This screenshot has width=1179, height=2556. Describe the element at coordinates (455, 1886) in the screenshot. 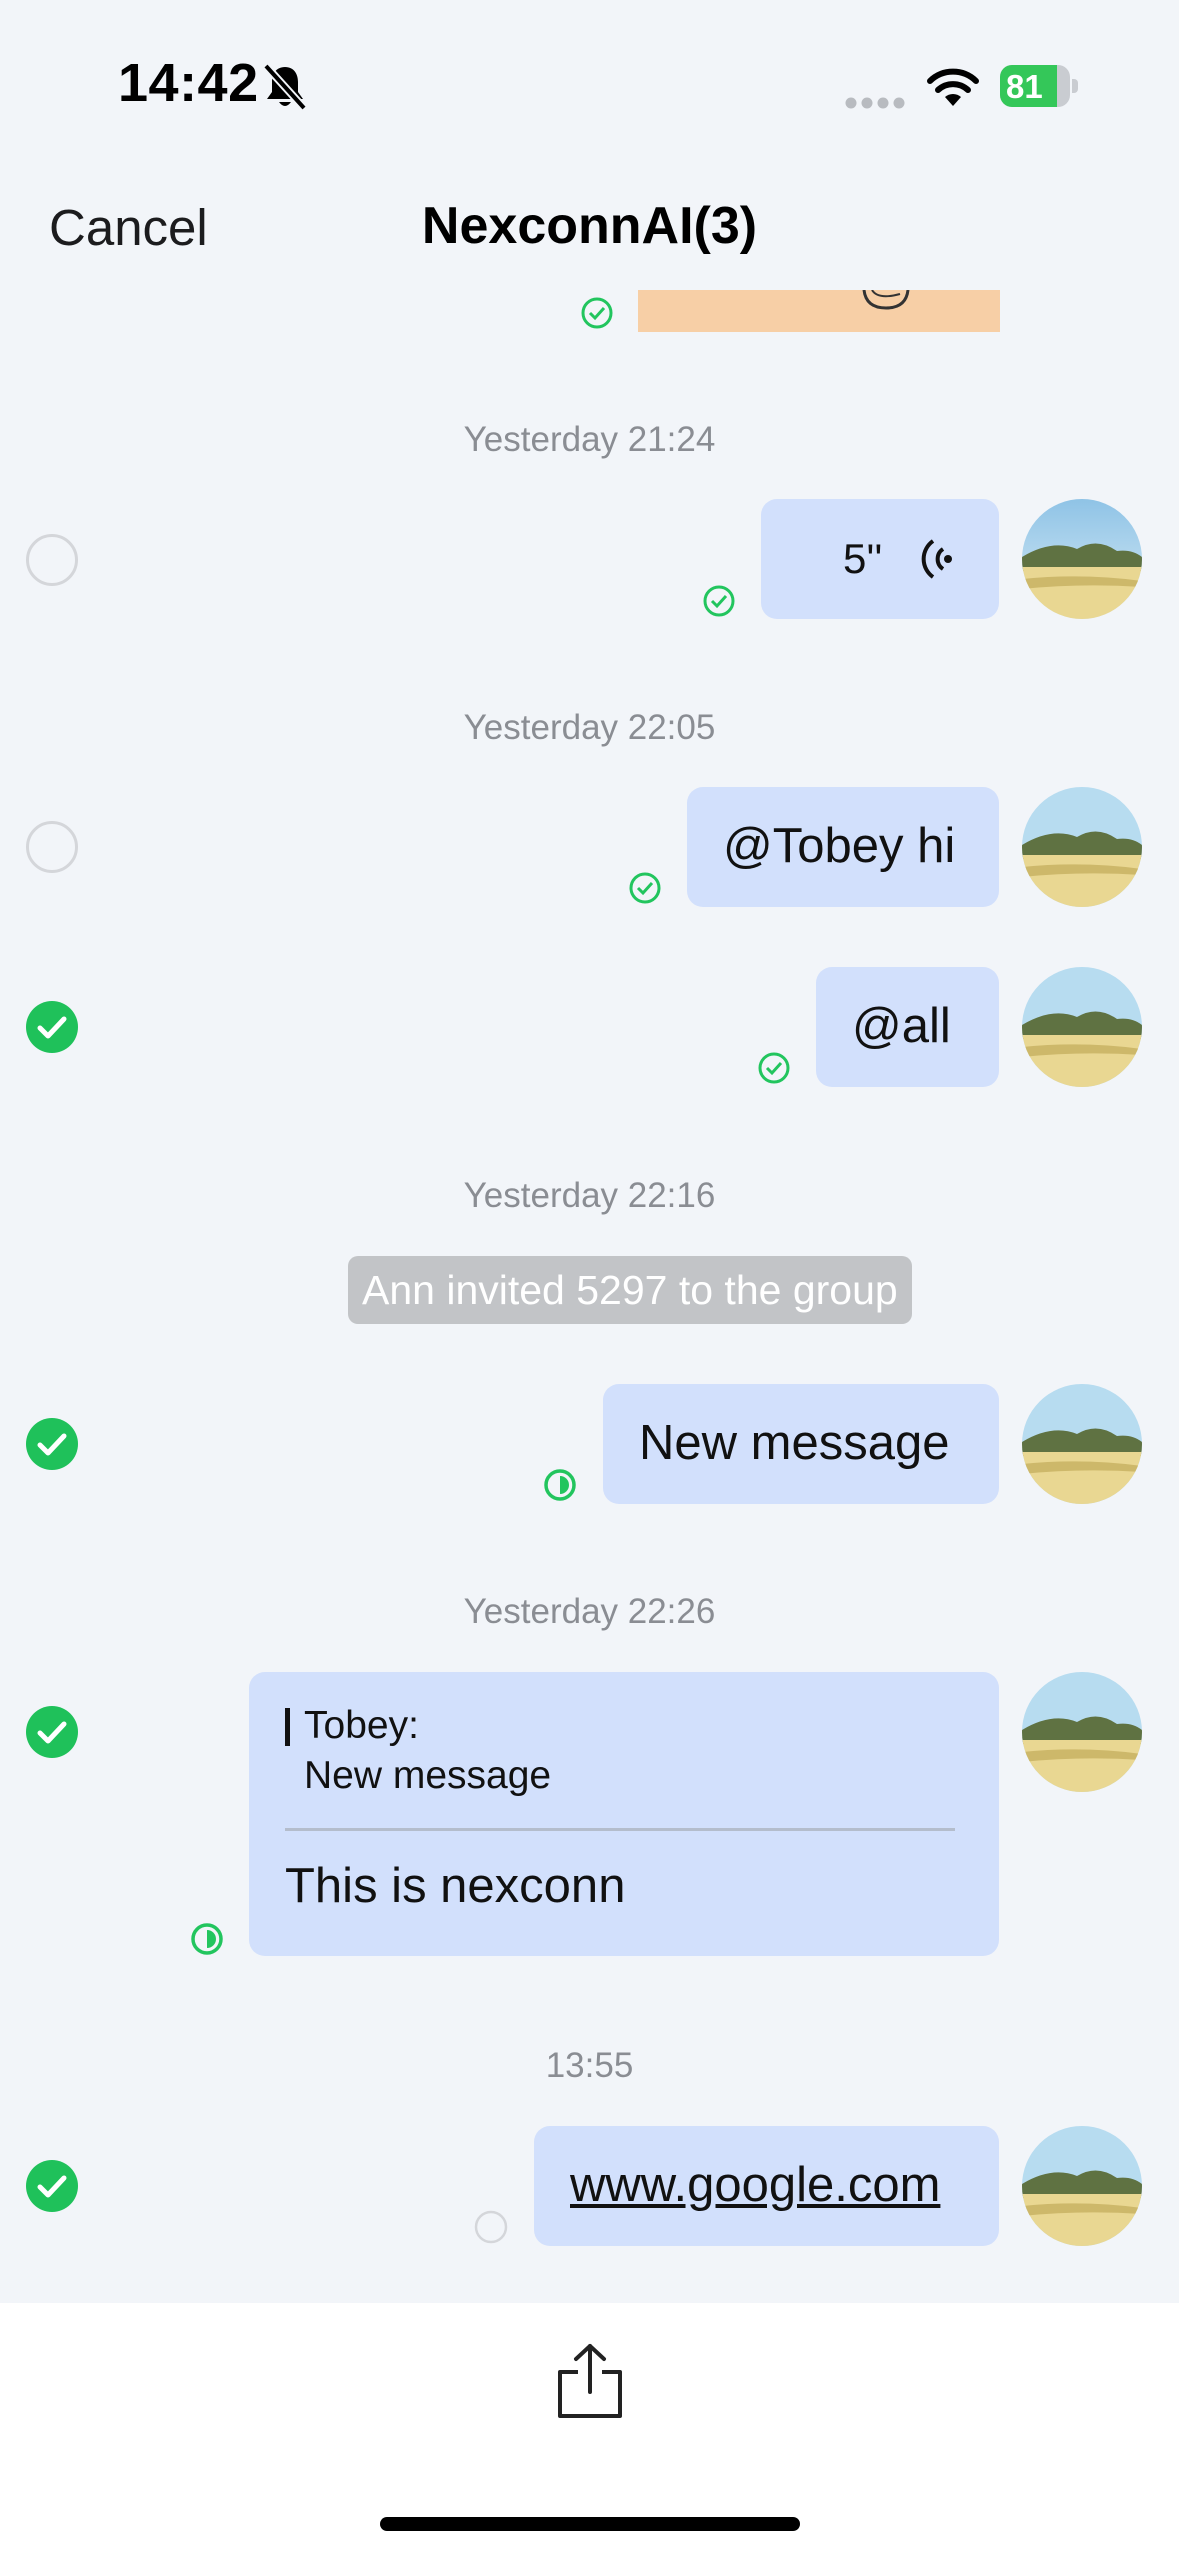

I see `message-text: This is nexconn` at that location.